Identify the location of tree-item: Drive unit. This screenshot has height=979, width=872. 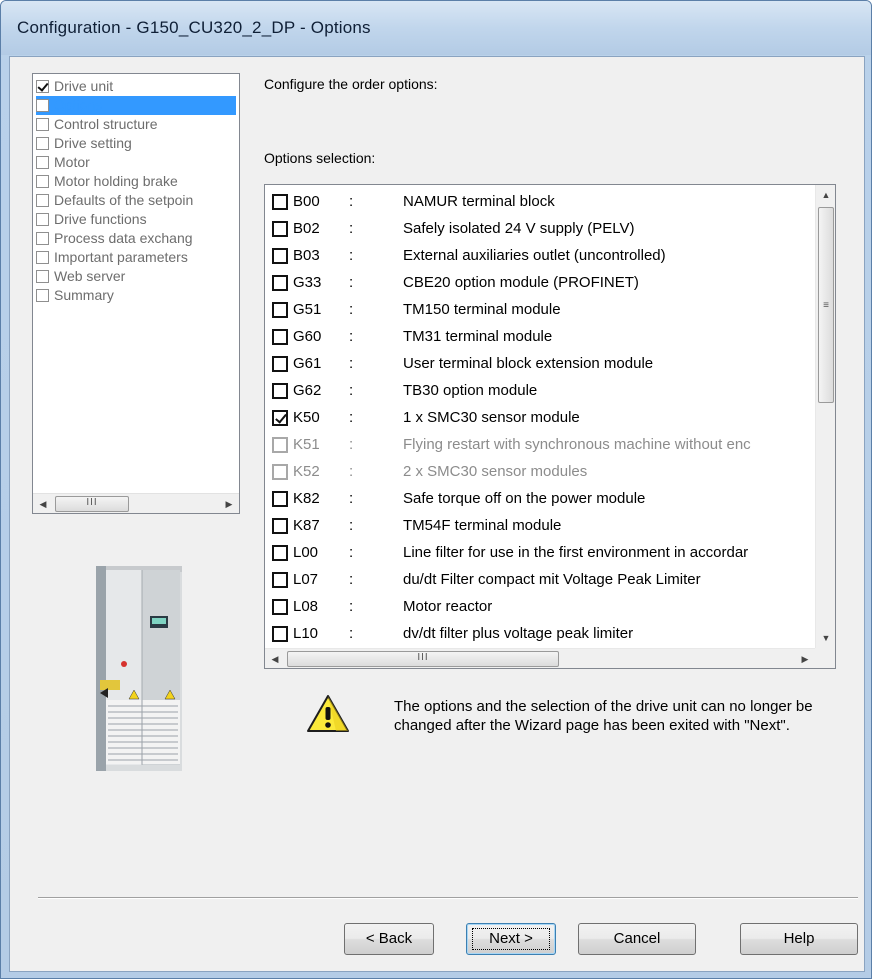
(136, 86).